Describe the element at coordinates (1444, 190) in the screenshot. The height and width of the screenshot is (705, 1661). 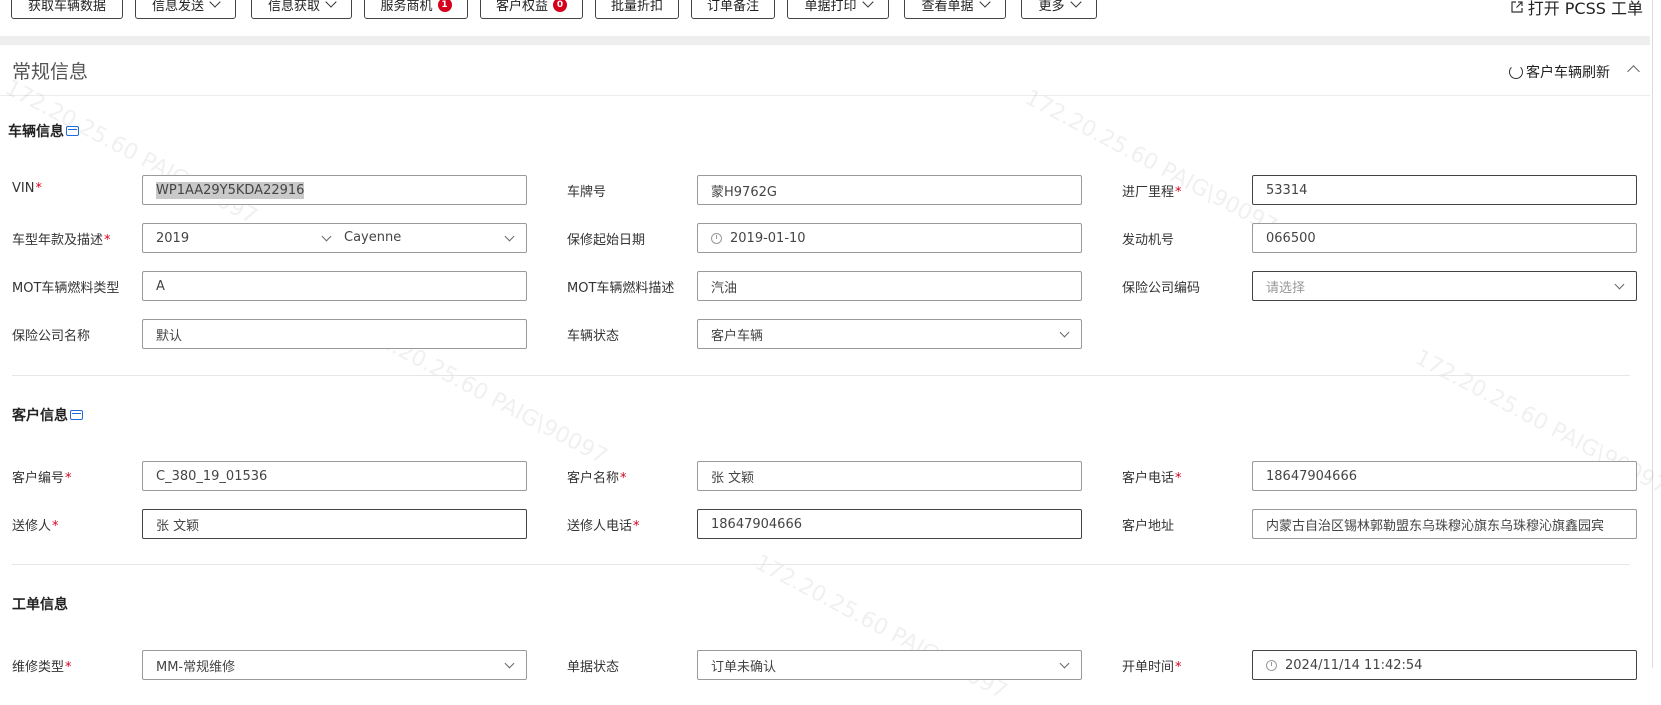
I see `mileage-input: 53314` at that location.